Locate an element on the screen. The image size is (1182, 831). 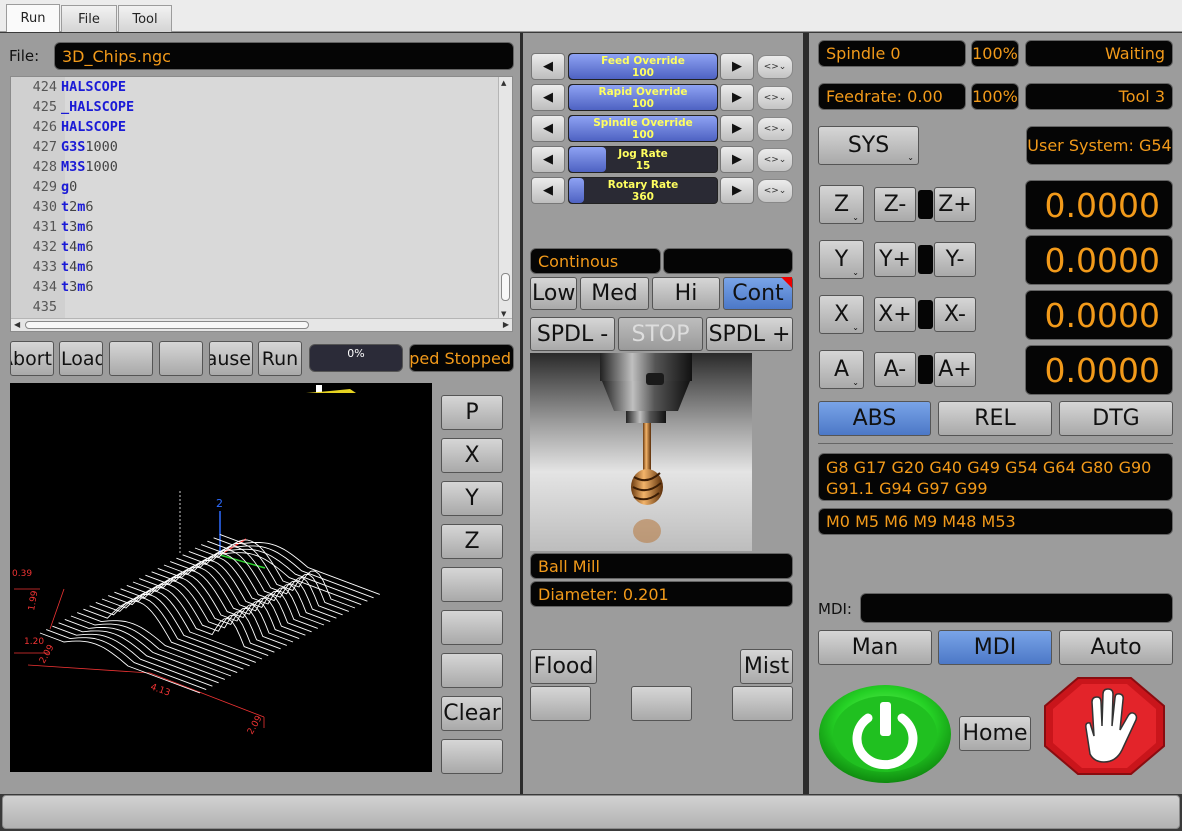
code-line: 431 t3m6 is located at coordinates (52, 227).